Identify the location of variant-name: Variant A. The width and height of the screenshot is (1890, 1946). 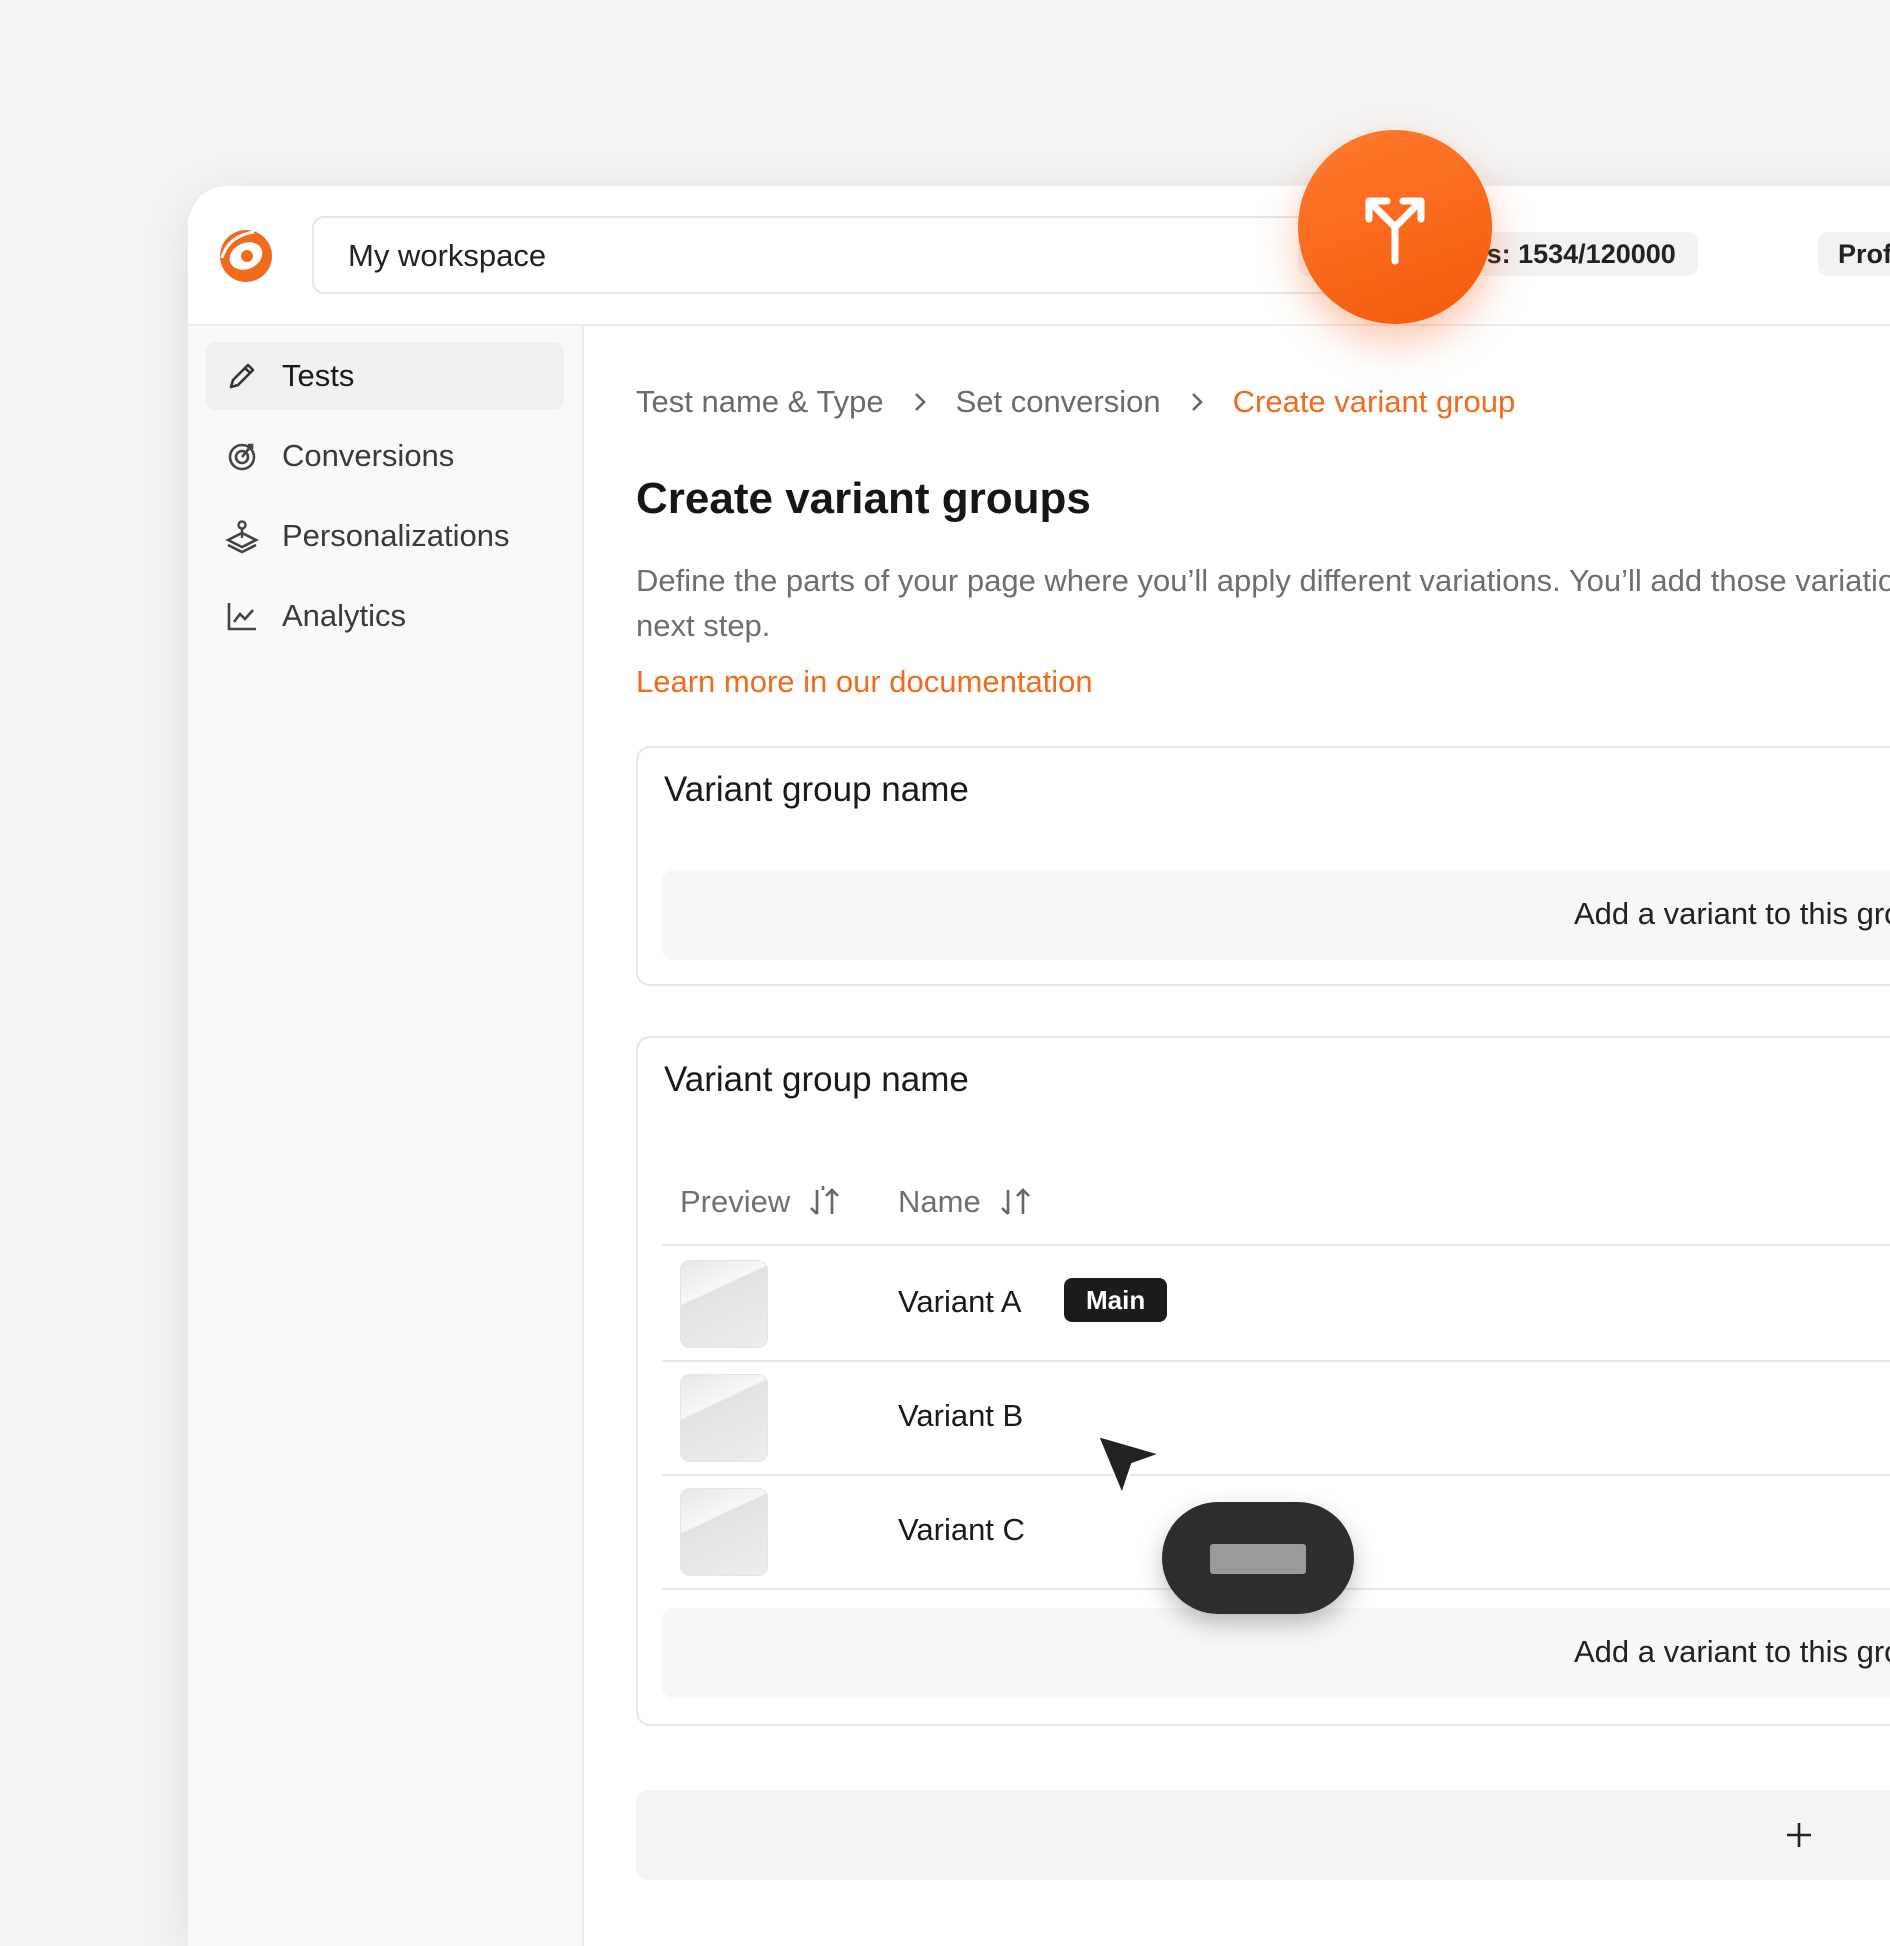
(960, 1301).